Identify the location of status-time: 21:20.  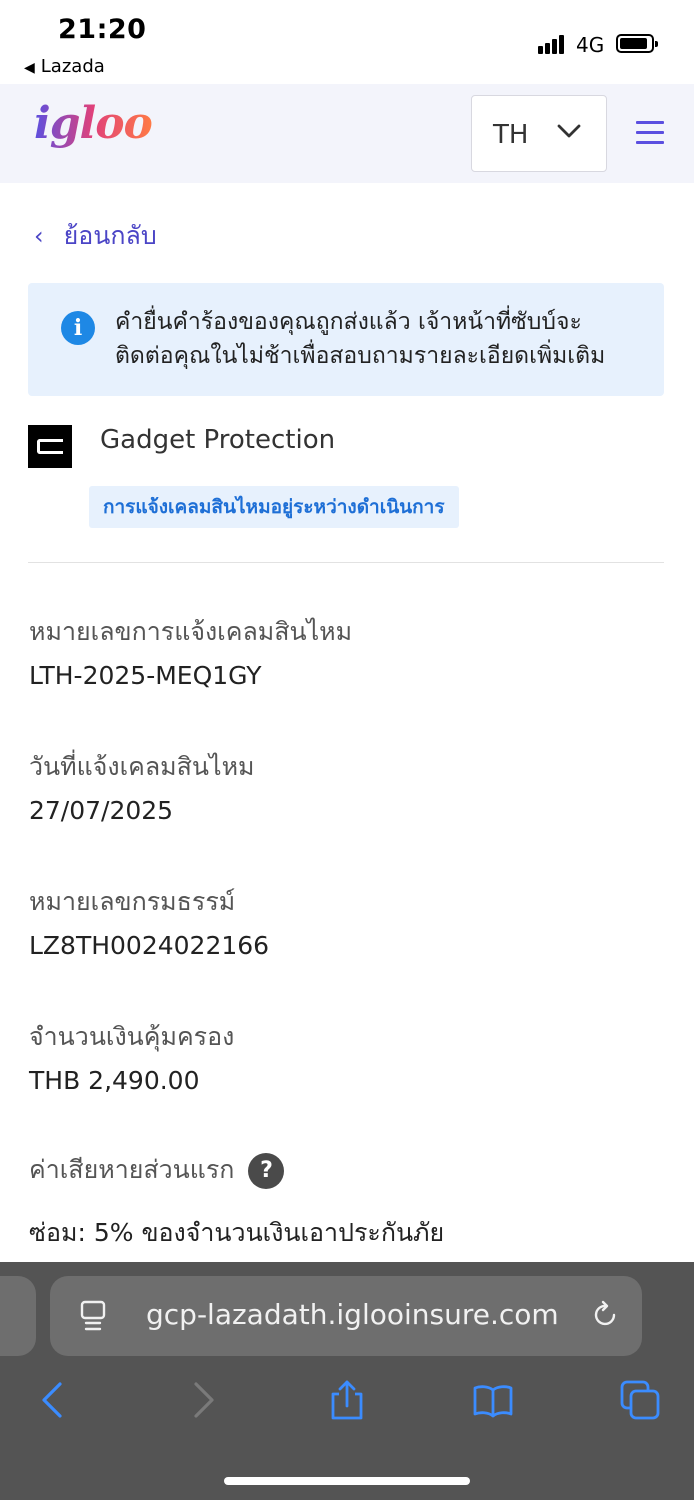
(102, 29).